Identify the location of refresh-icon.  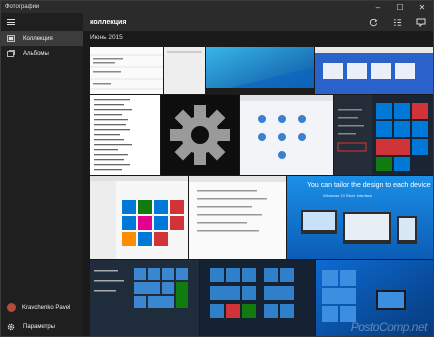
(373, 22).